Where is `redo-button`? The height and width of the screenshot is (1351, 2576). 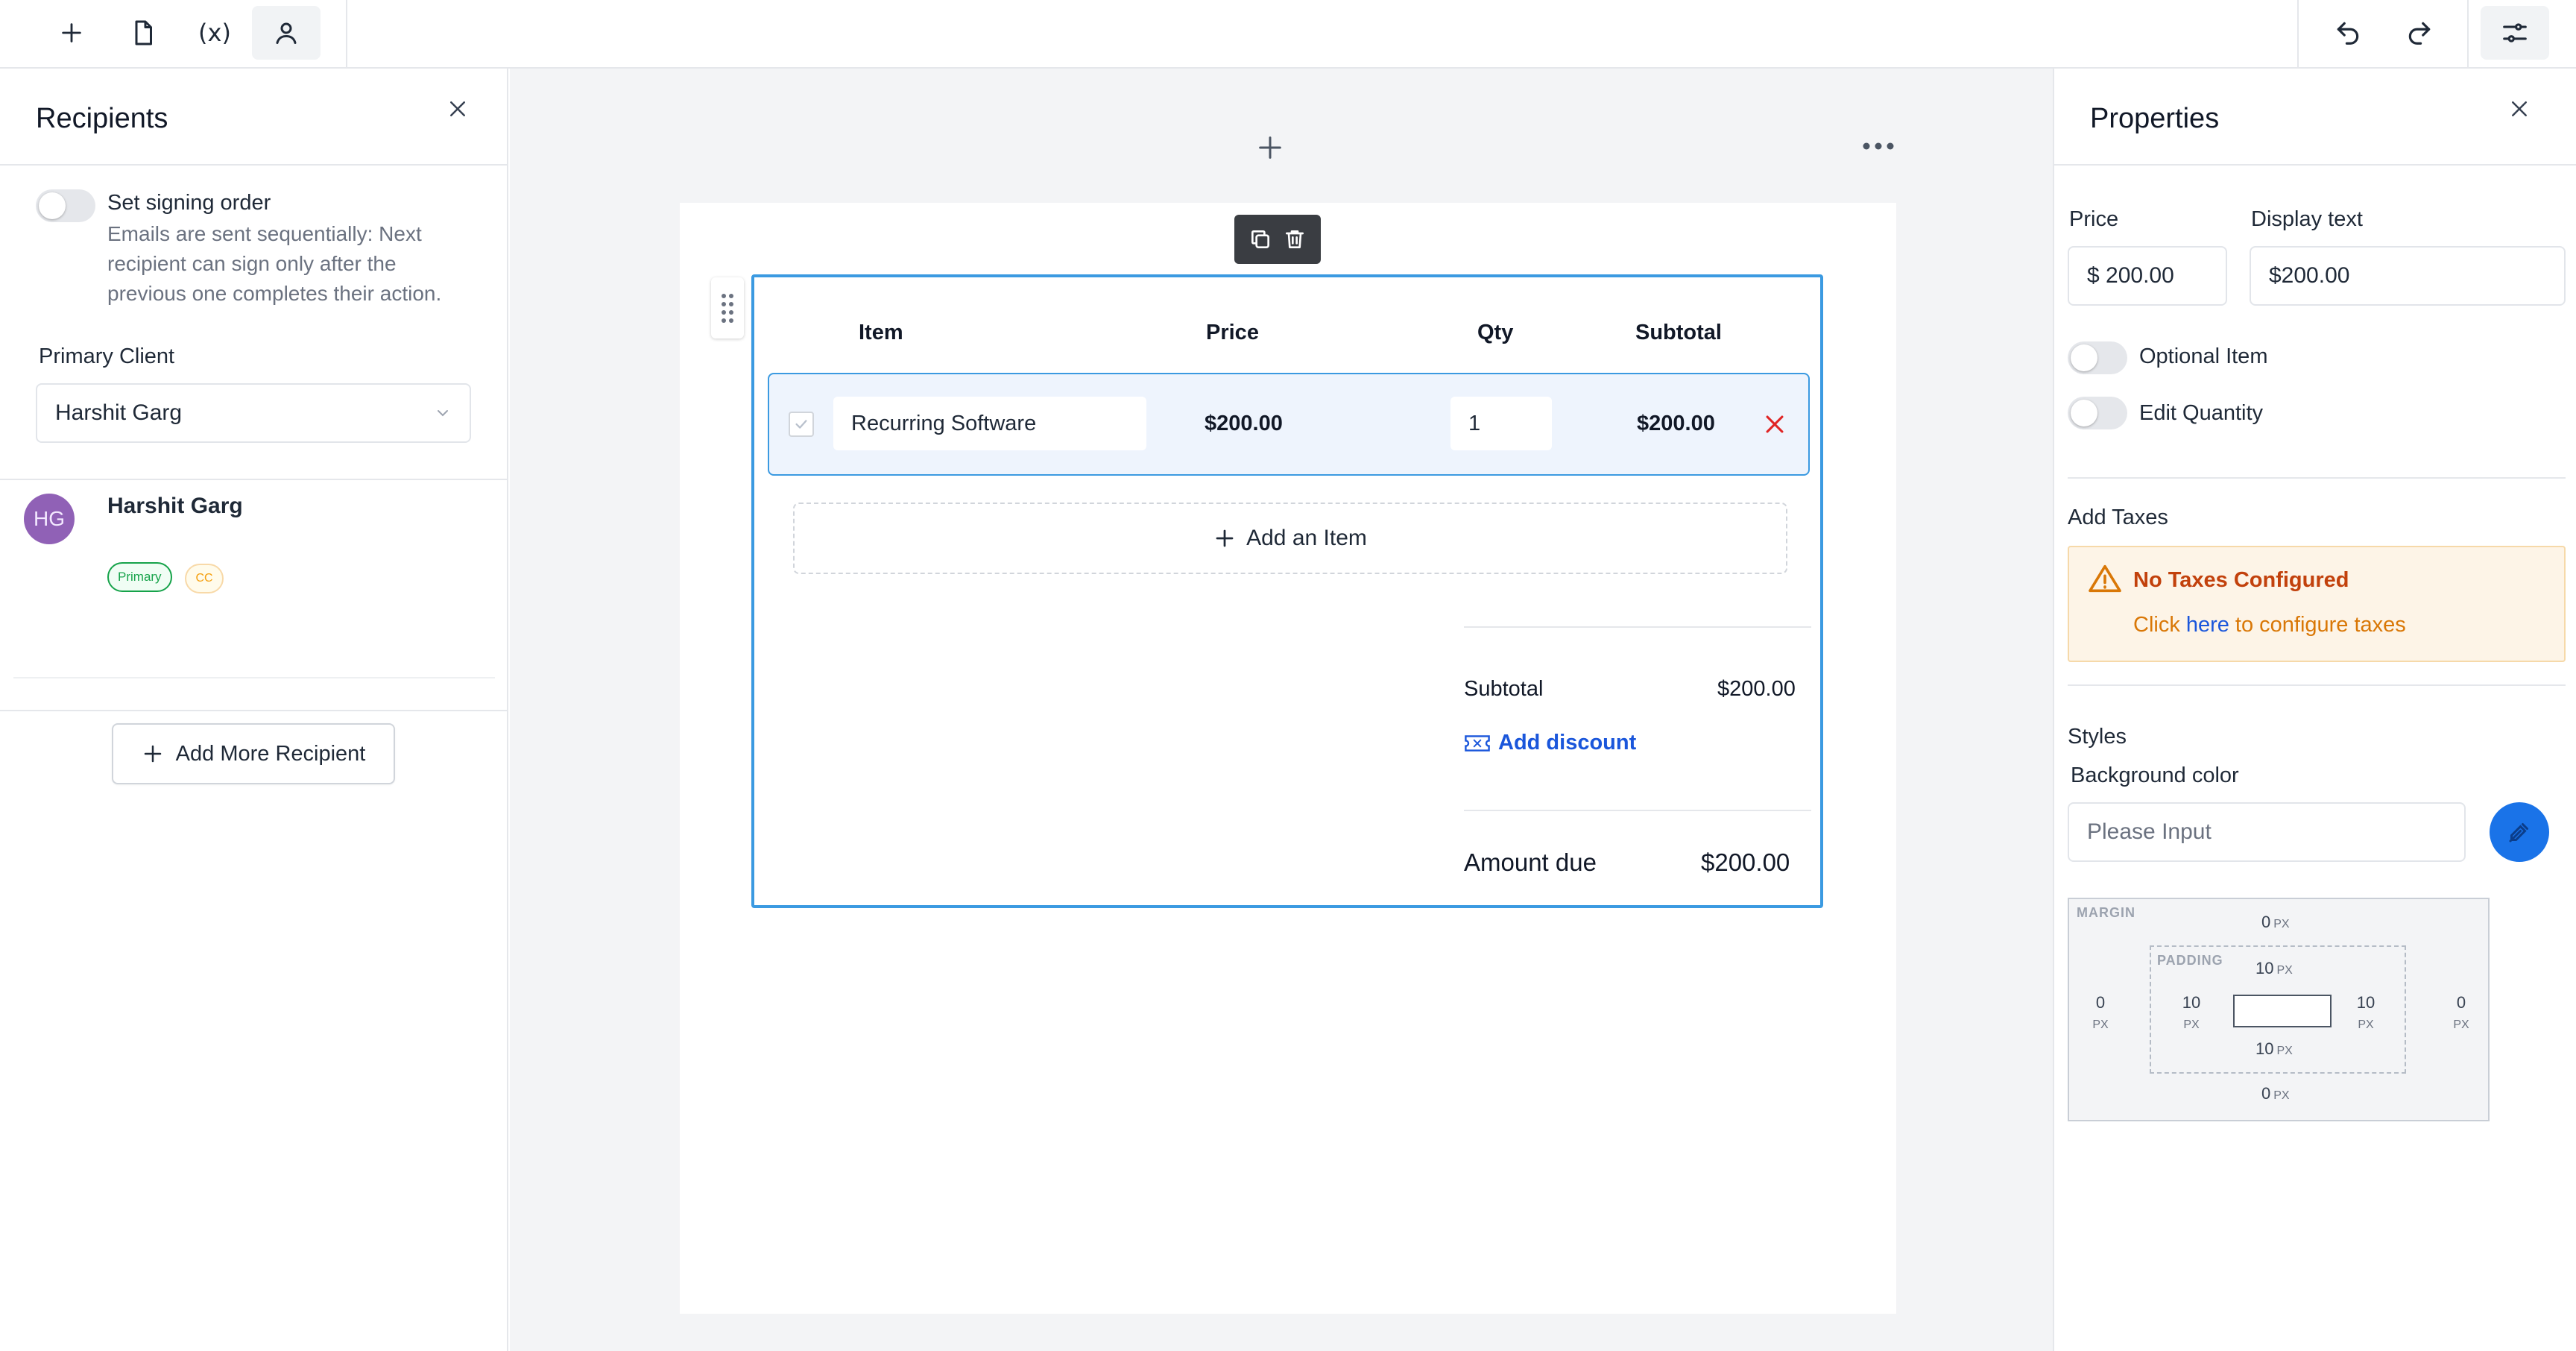 redo-button is located at coordinates (2419, 33).